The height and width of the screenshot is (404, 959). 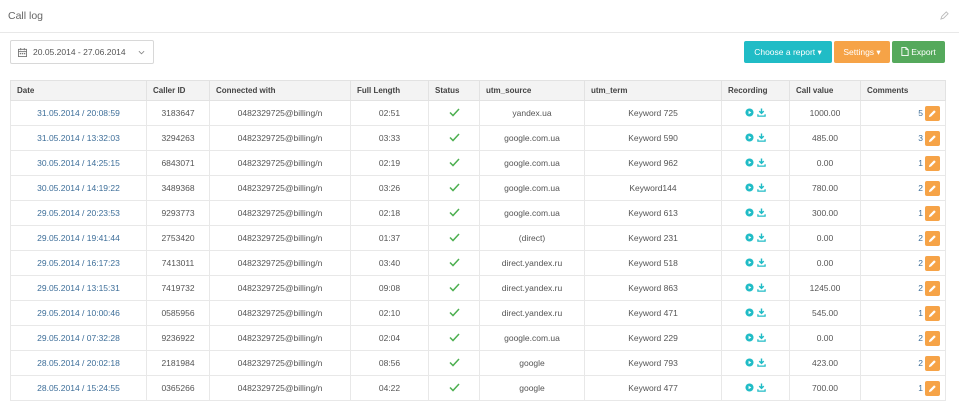 I want to click on column-header: Connected with, so click(x=280, y=90).